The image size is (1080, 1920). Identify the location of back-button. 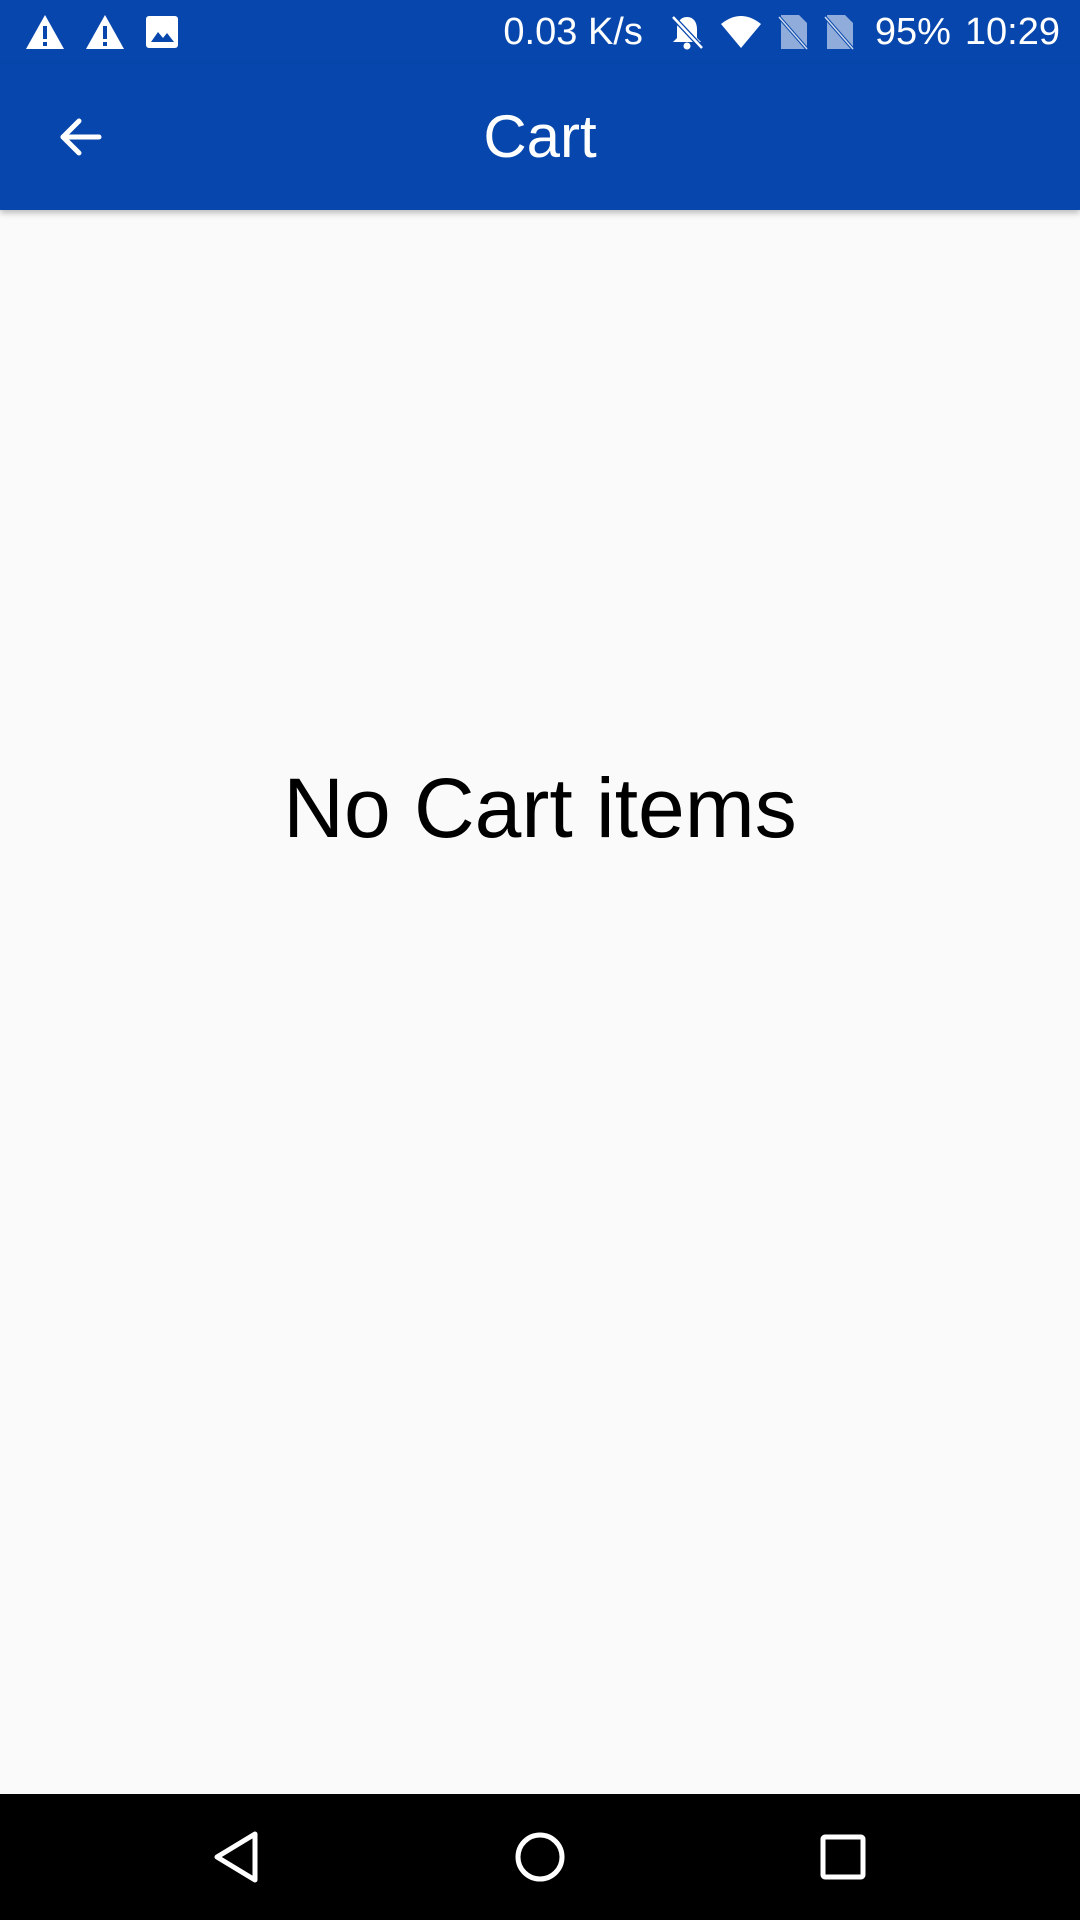
(81, 137).